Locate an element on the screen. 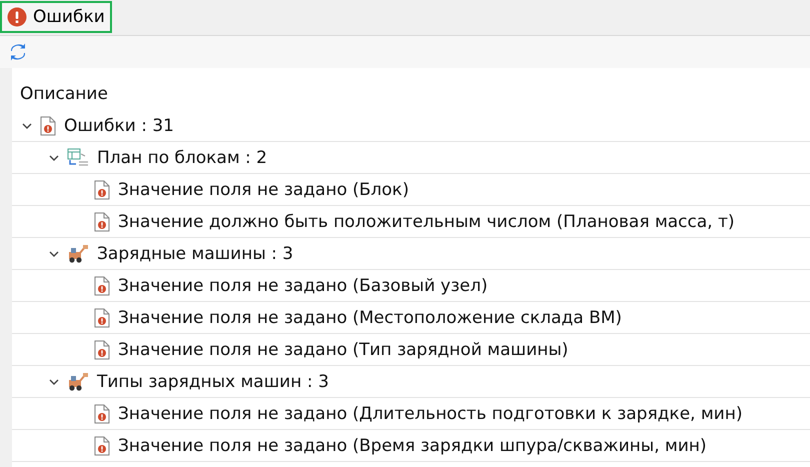  errors-tab: Ошибки is located at coordinates (56, 17).